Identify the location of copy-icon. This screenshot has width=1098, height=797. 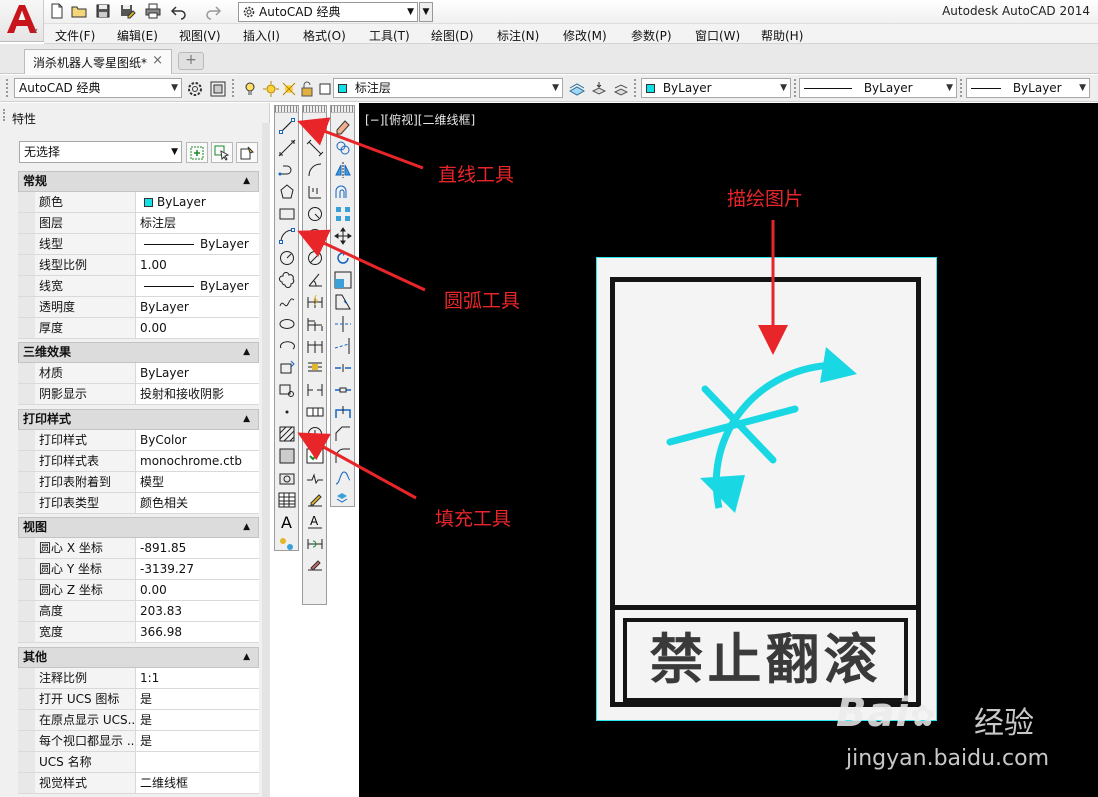
(343, 148).